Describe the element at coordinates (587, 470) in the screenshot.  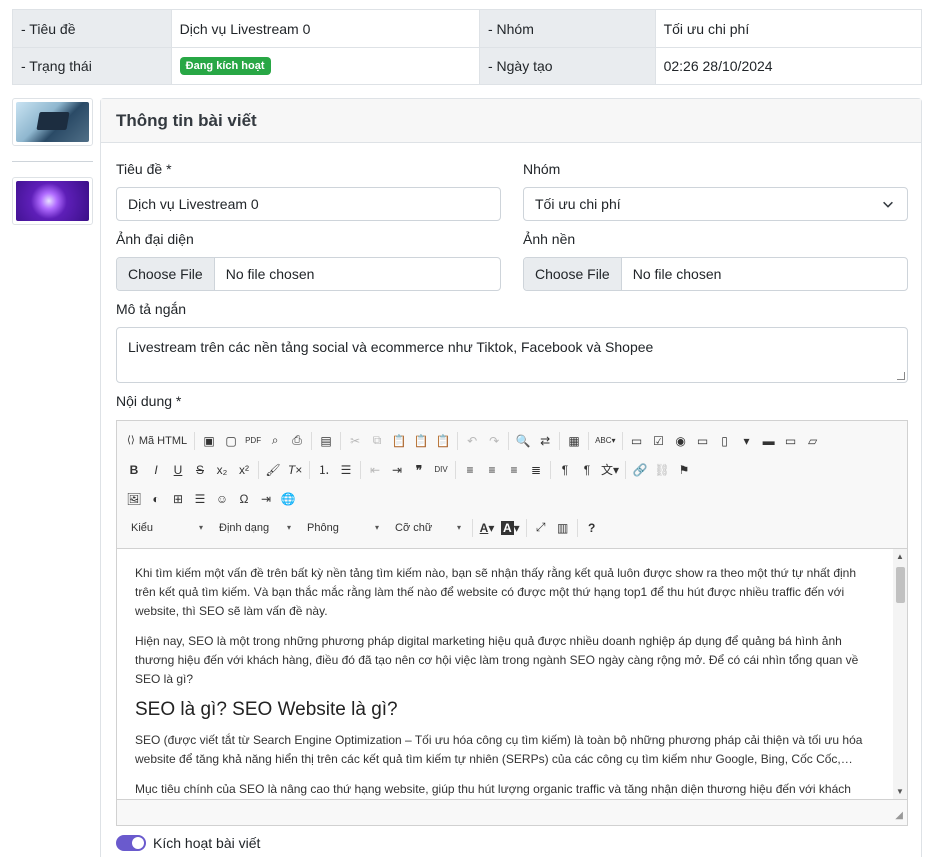
I see `rtl-icon: ¶` at that location.